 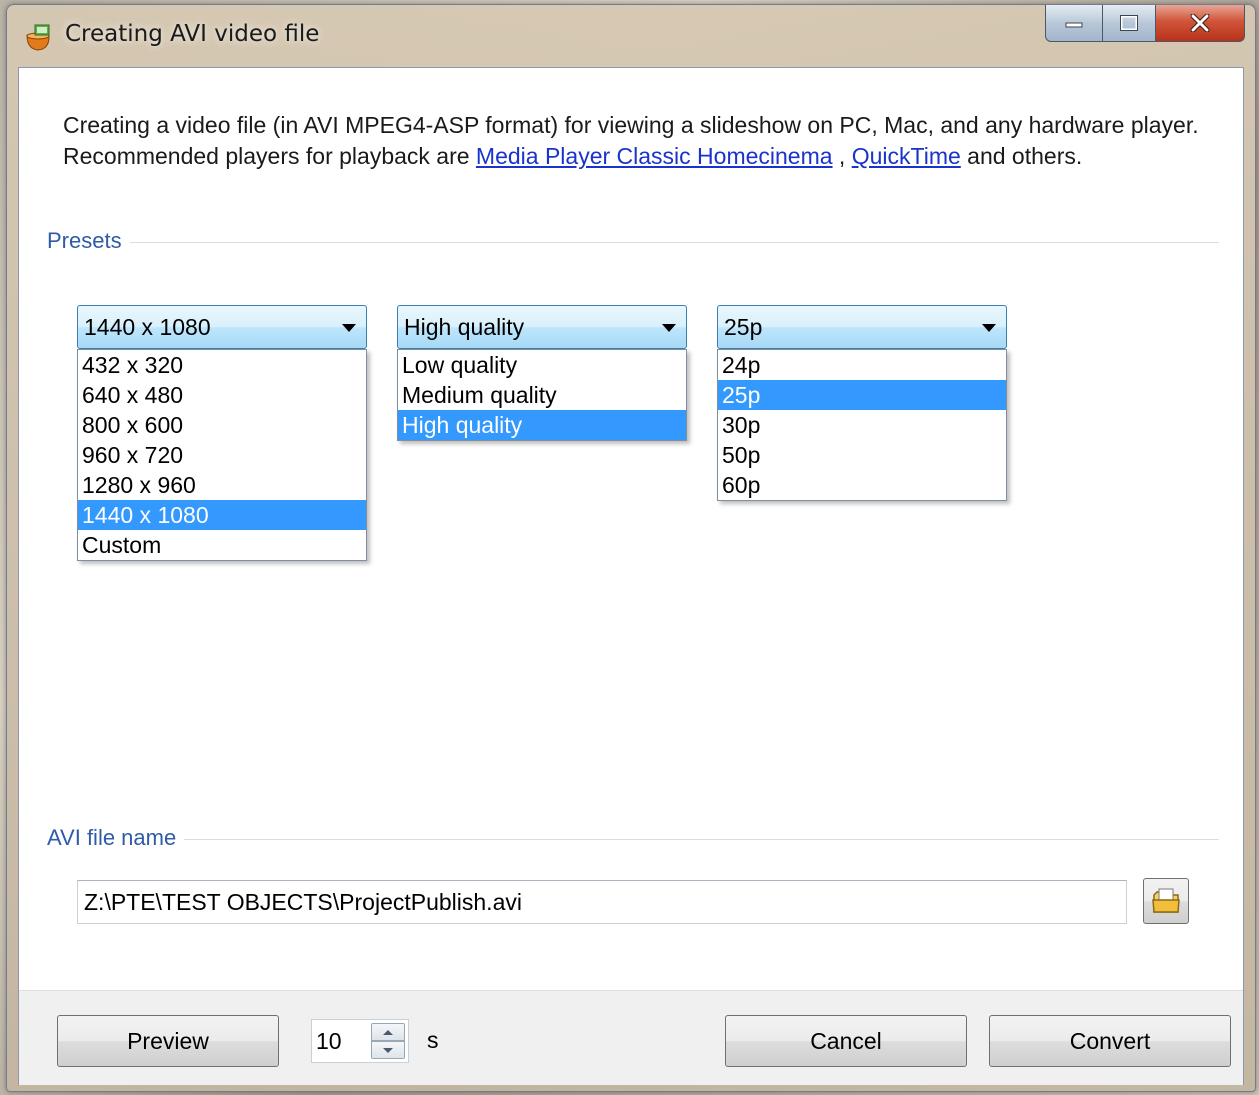 I want to click on resolution-select: 1440 x 1080, so click(x=222, y=327).